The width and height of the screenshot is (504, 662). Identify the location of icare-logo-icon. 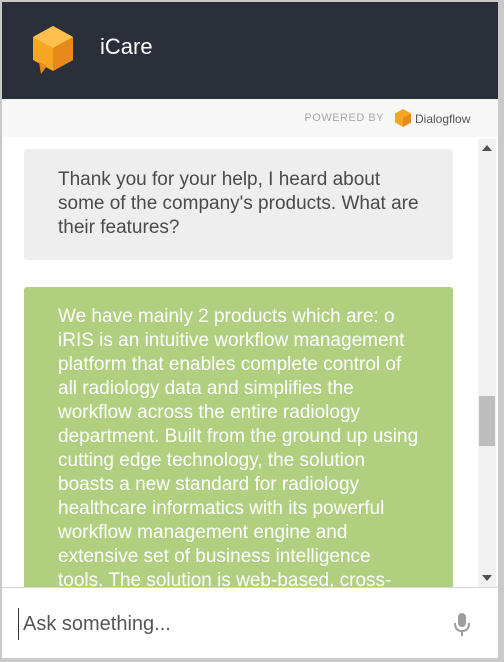
(53, 50).